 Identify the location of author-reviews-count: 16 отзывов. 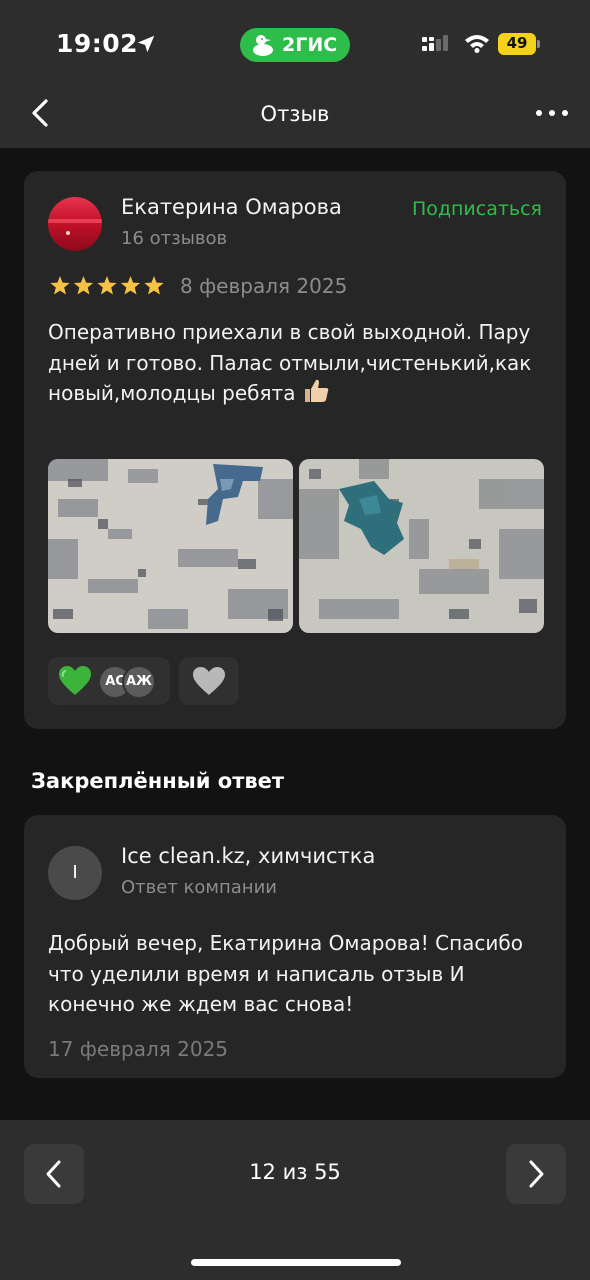
(174, 238).